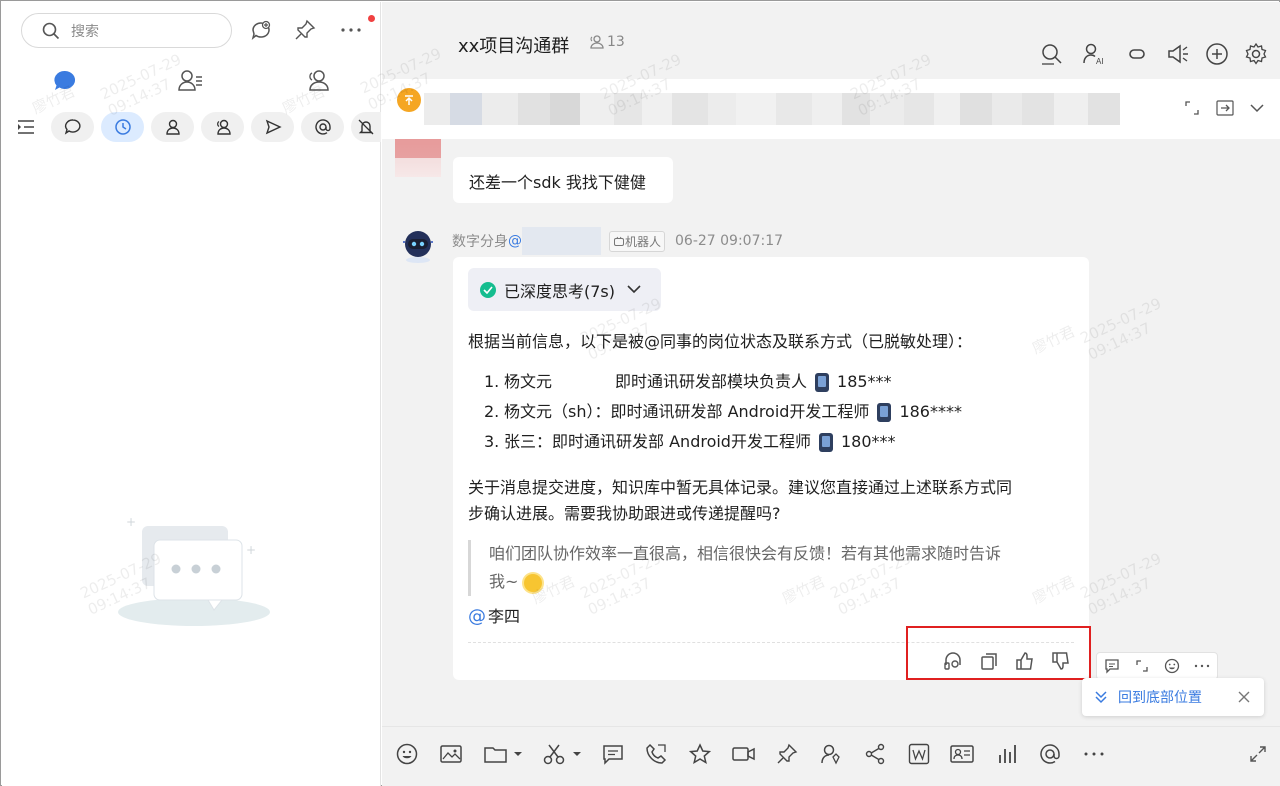 The image size is (1280, 786). I want to click on announce-icon, so click(1178, 54).